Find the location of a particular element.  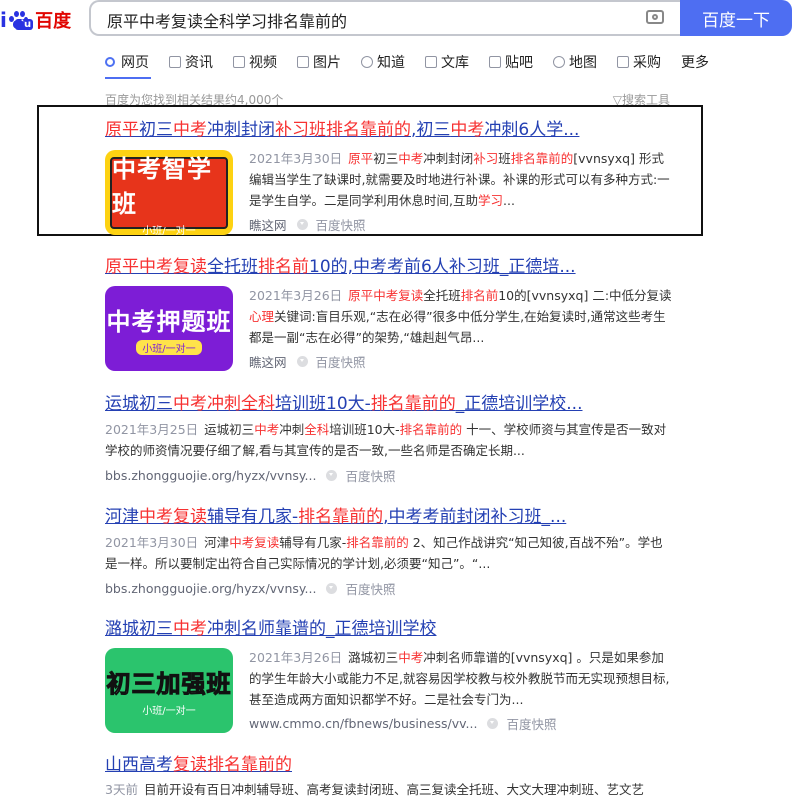

thumbnail-title: 初三加强班 is located at coordinates (169, 684).